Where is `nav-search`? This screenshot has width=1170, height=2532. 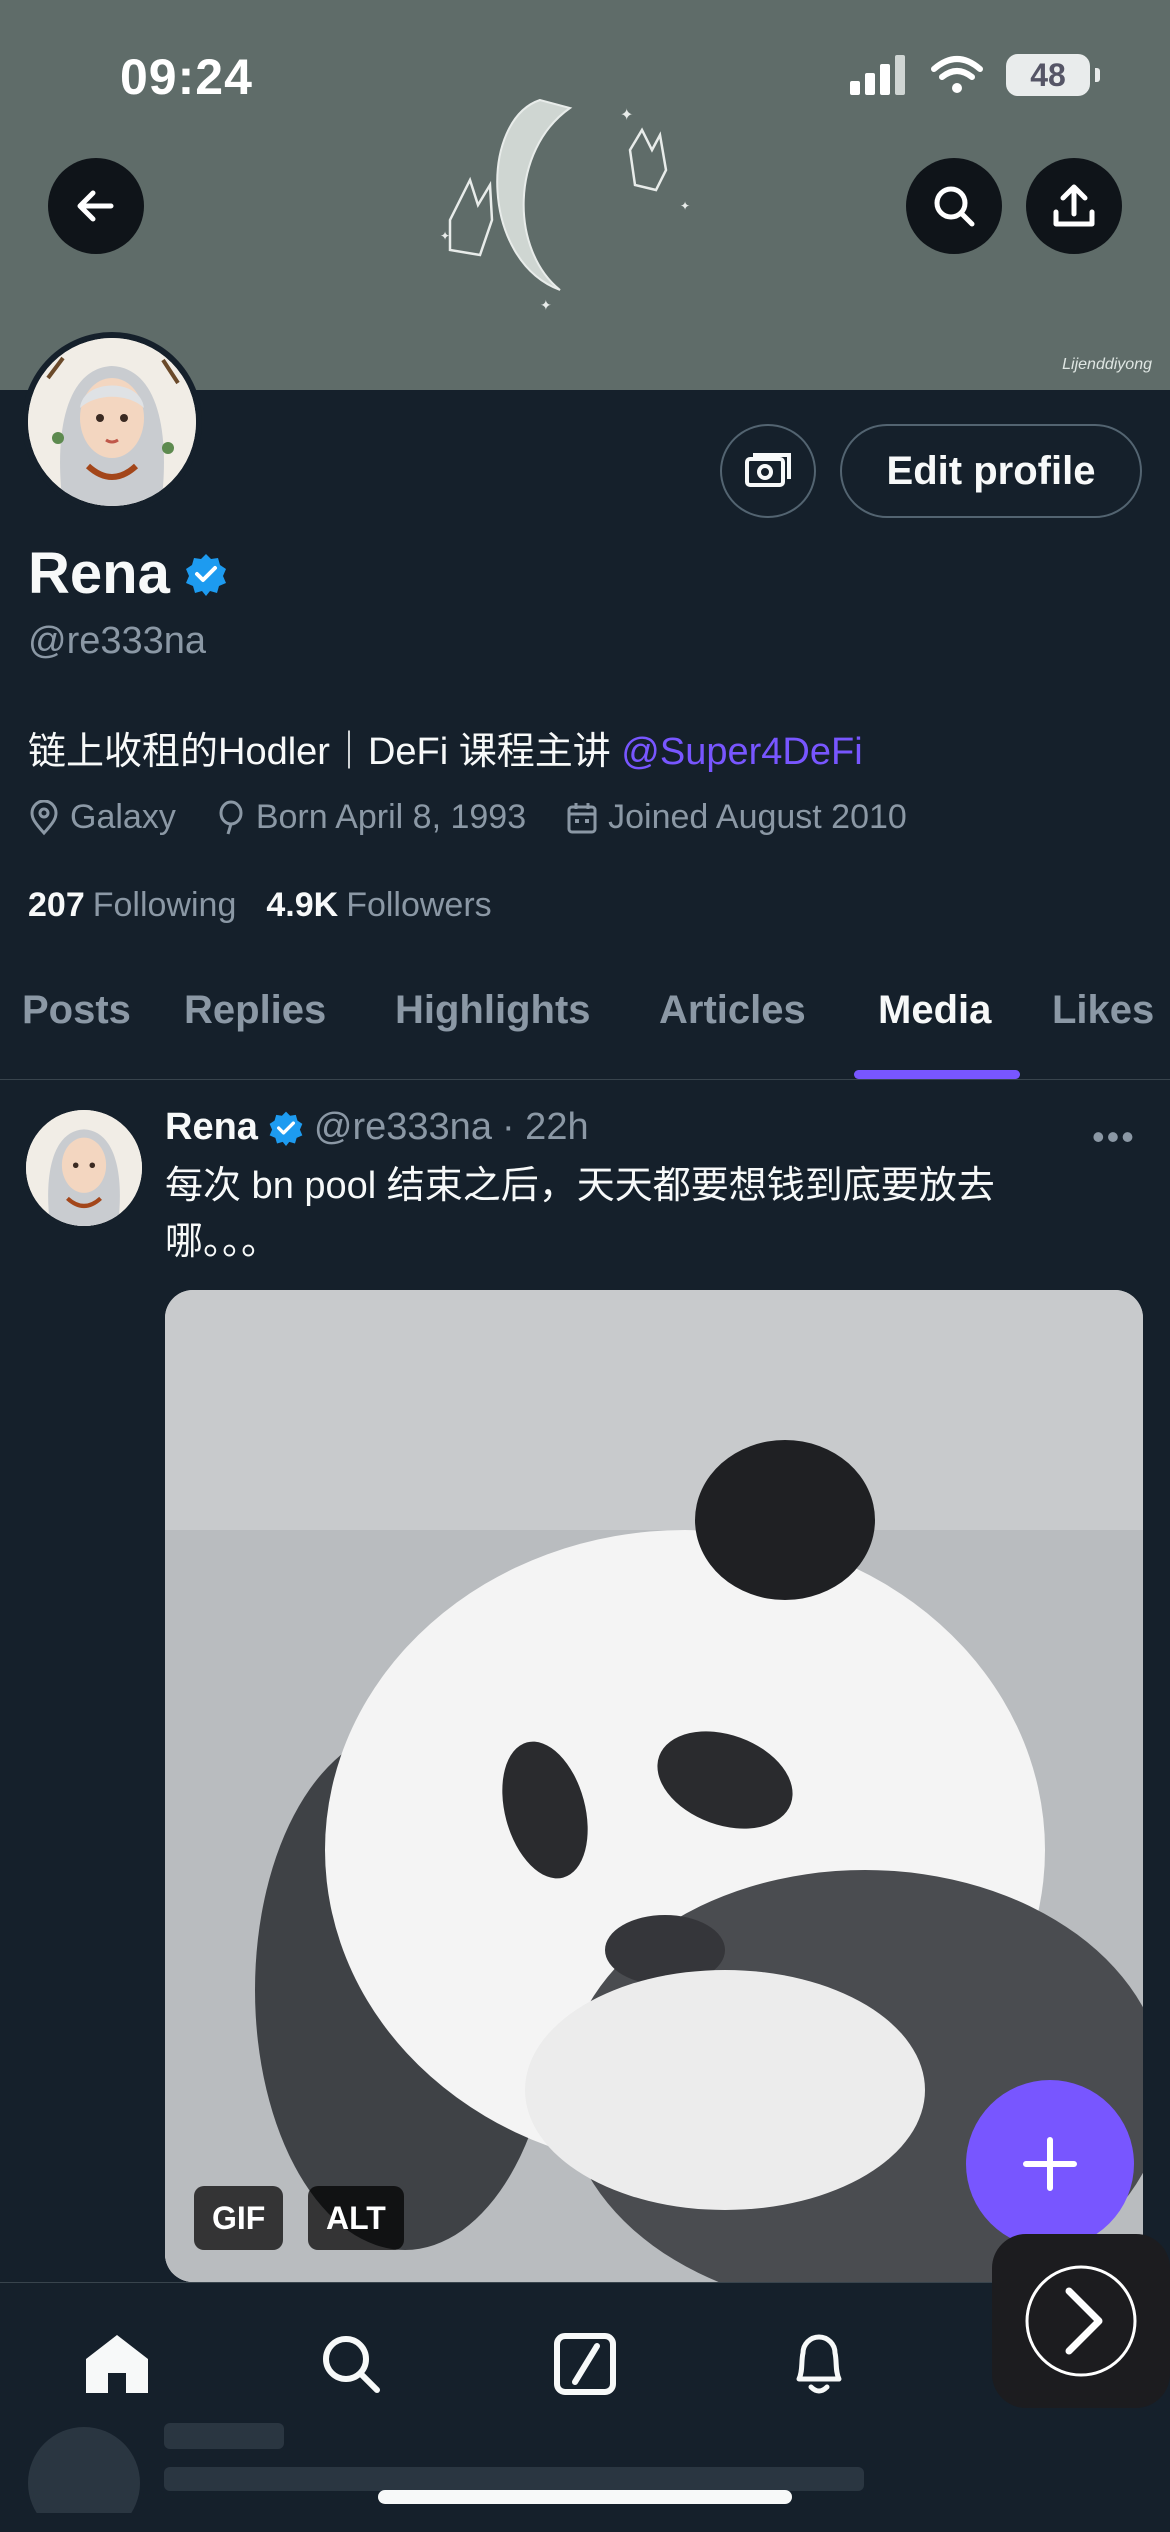
nav-search is located at coordinates (351, 2364).